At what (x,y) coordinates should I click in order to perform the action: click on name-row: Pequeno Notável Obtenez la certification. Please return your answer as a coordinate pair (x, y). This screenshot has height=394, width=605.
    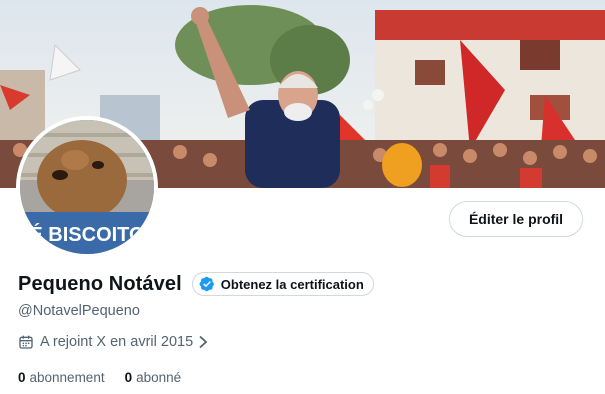
    Looking at the image, I should click on (196, 284).